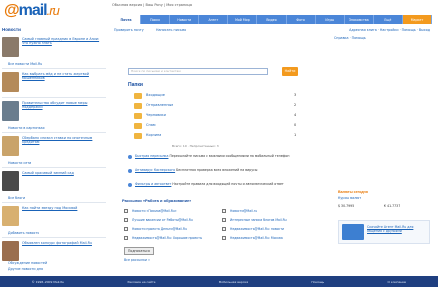  Describe the element at coordinates (295, 95) in the screenshot. I see `folder-count: 3` at that location.